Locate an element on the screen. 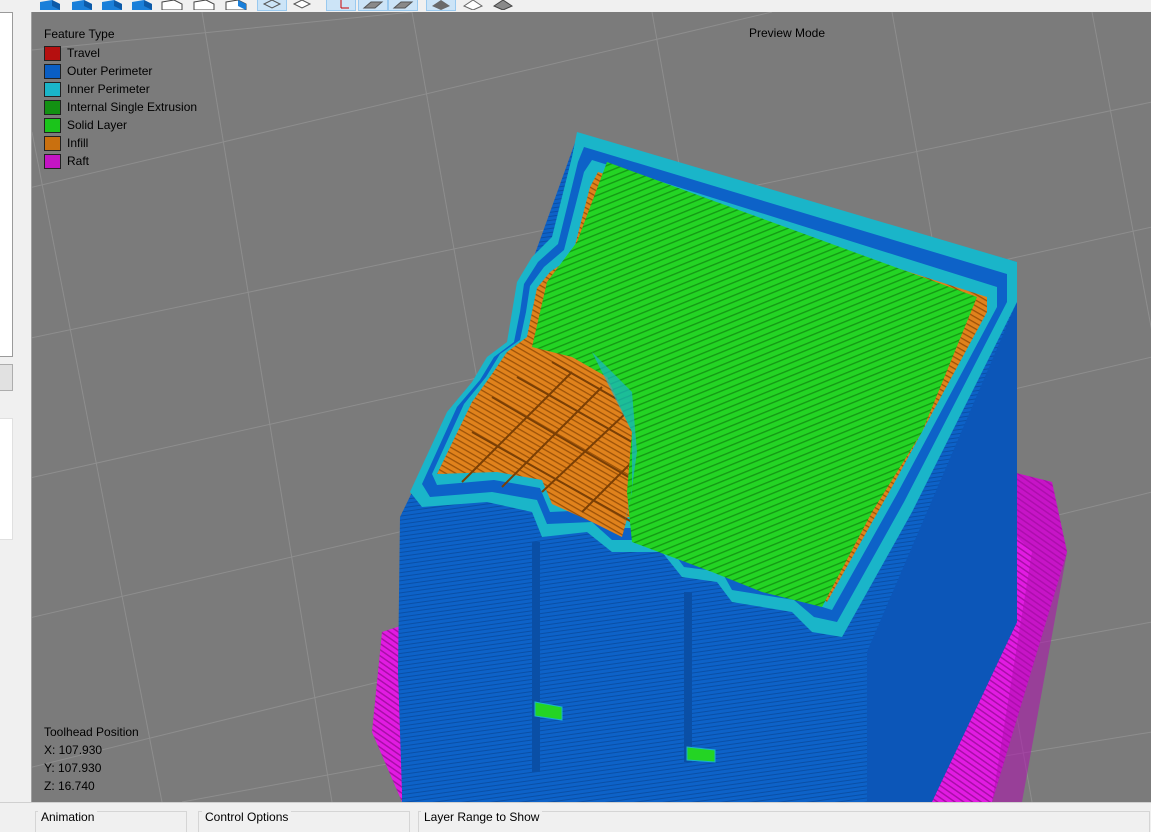  legend-label: Infill is located at coordinates (78, 143).